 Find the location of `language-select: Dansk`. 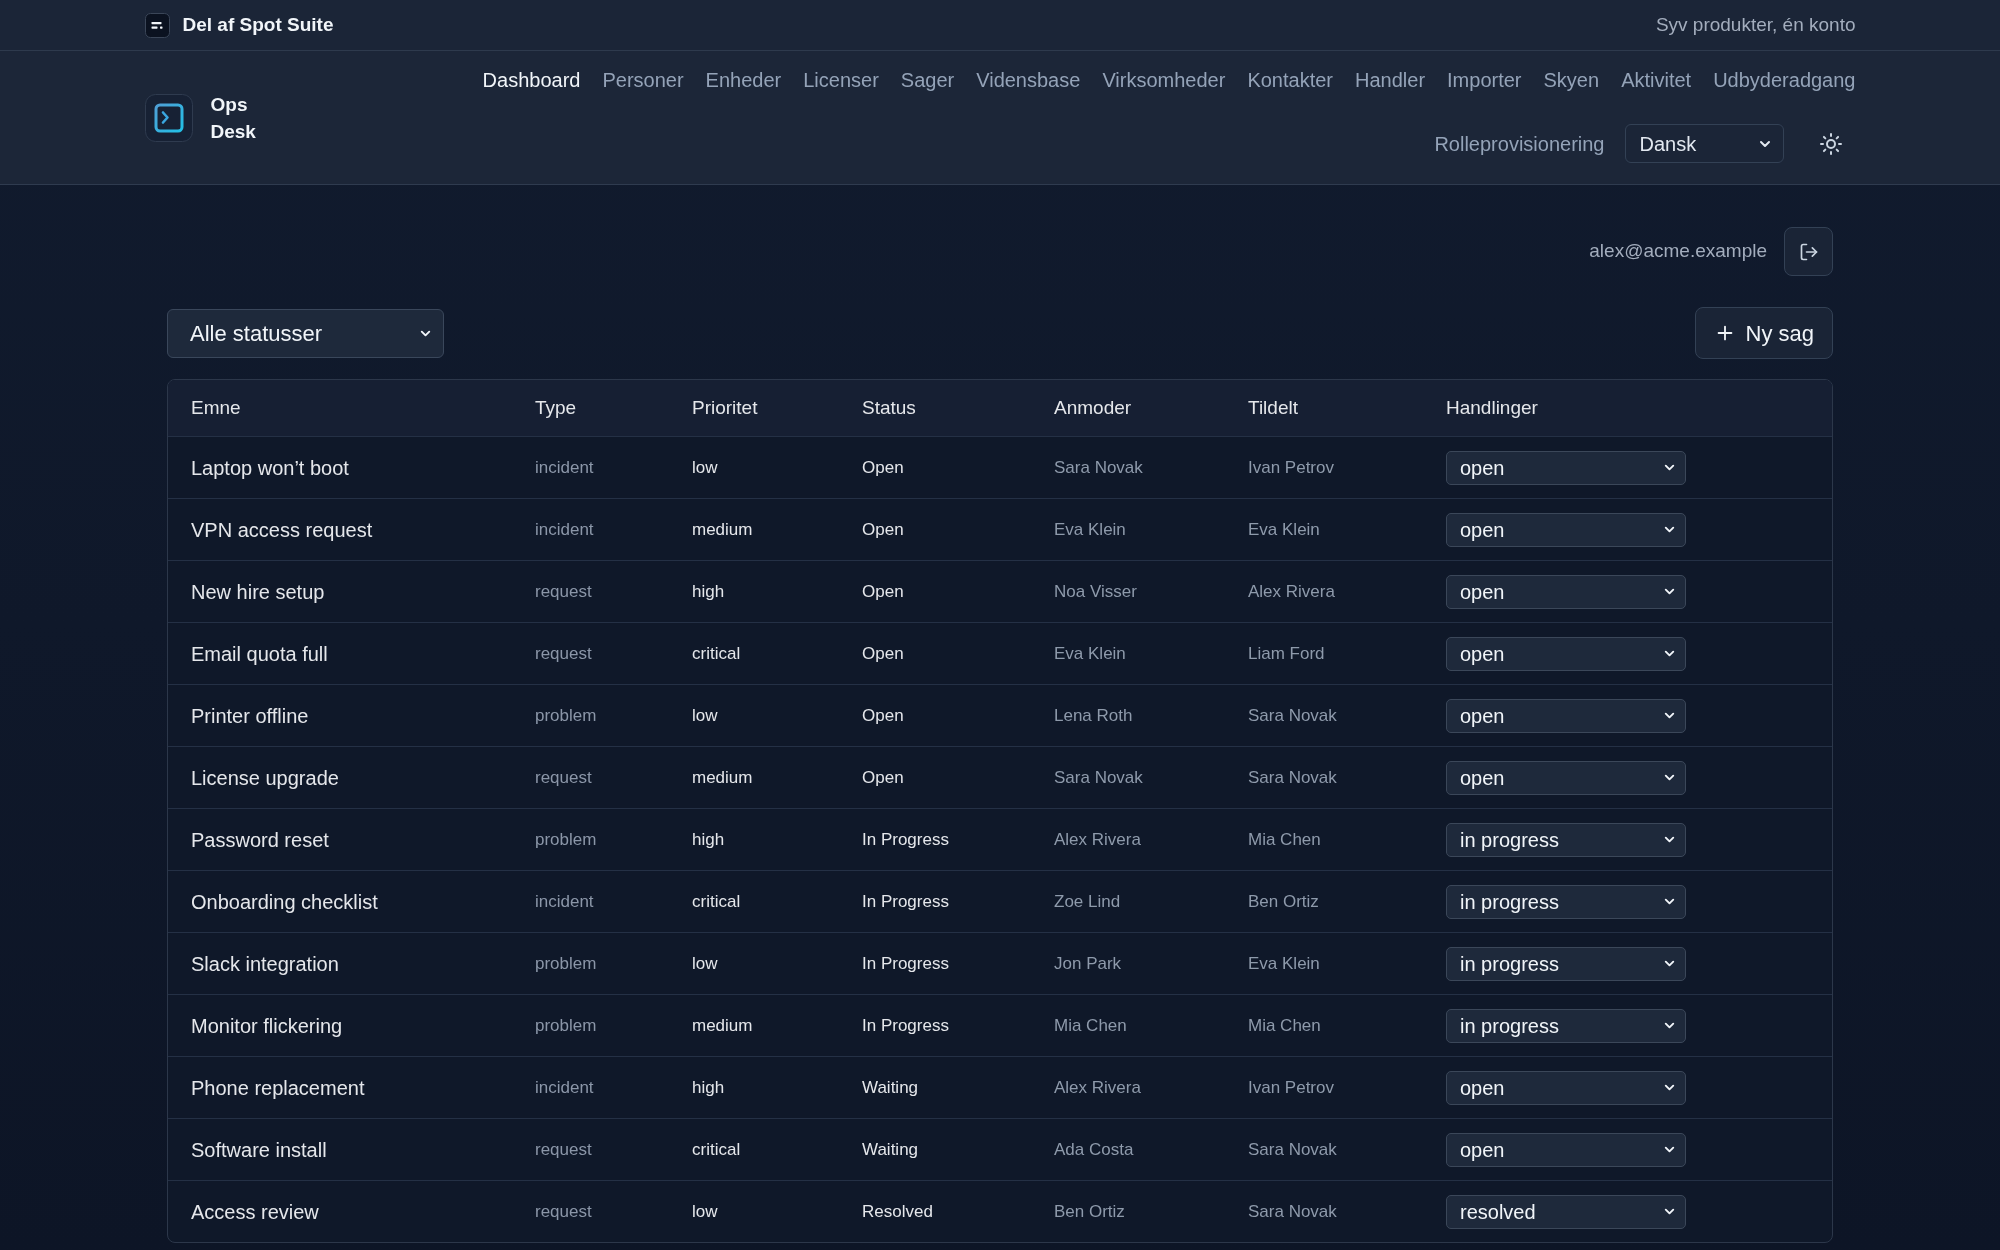

language-select: Dansk is located at coordinates (1704, 143).